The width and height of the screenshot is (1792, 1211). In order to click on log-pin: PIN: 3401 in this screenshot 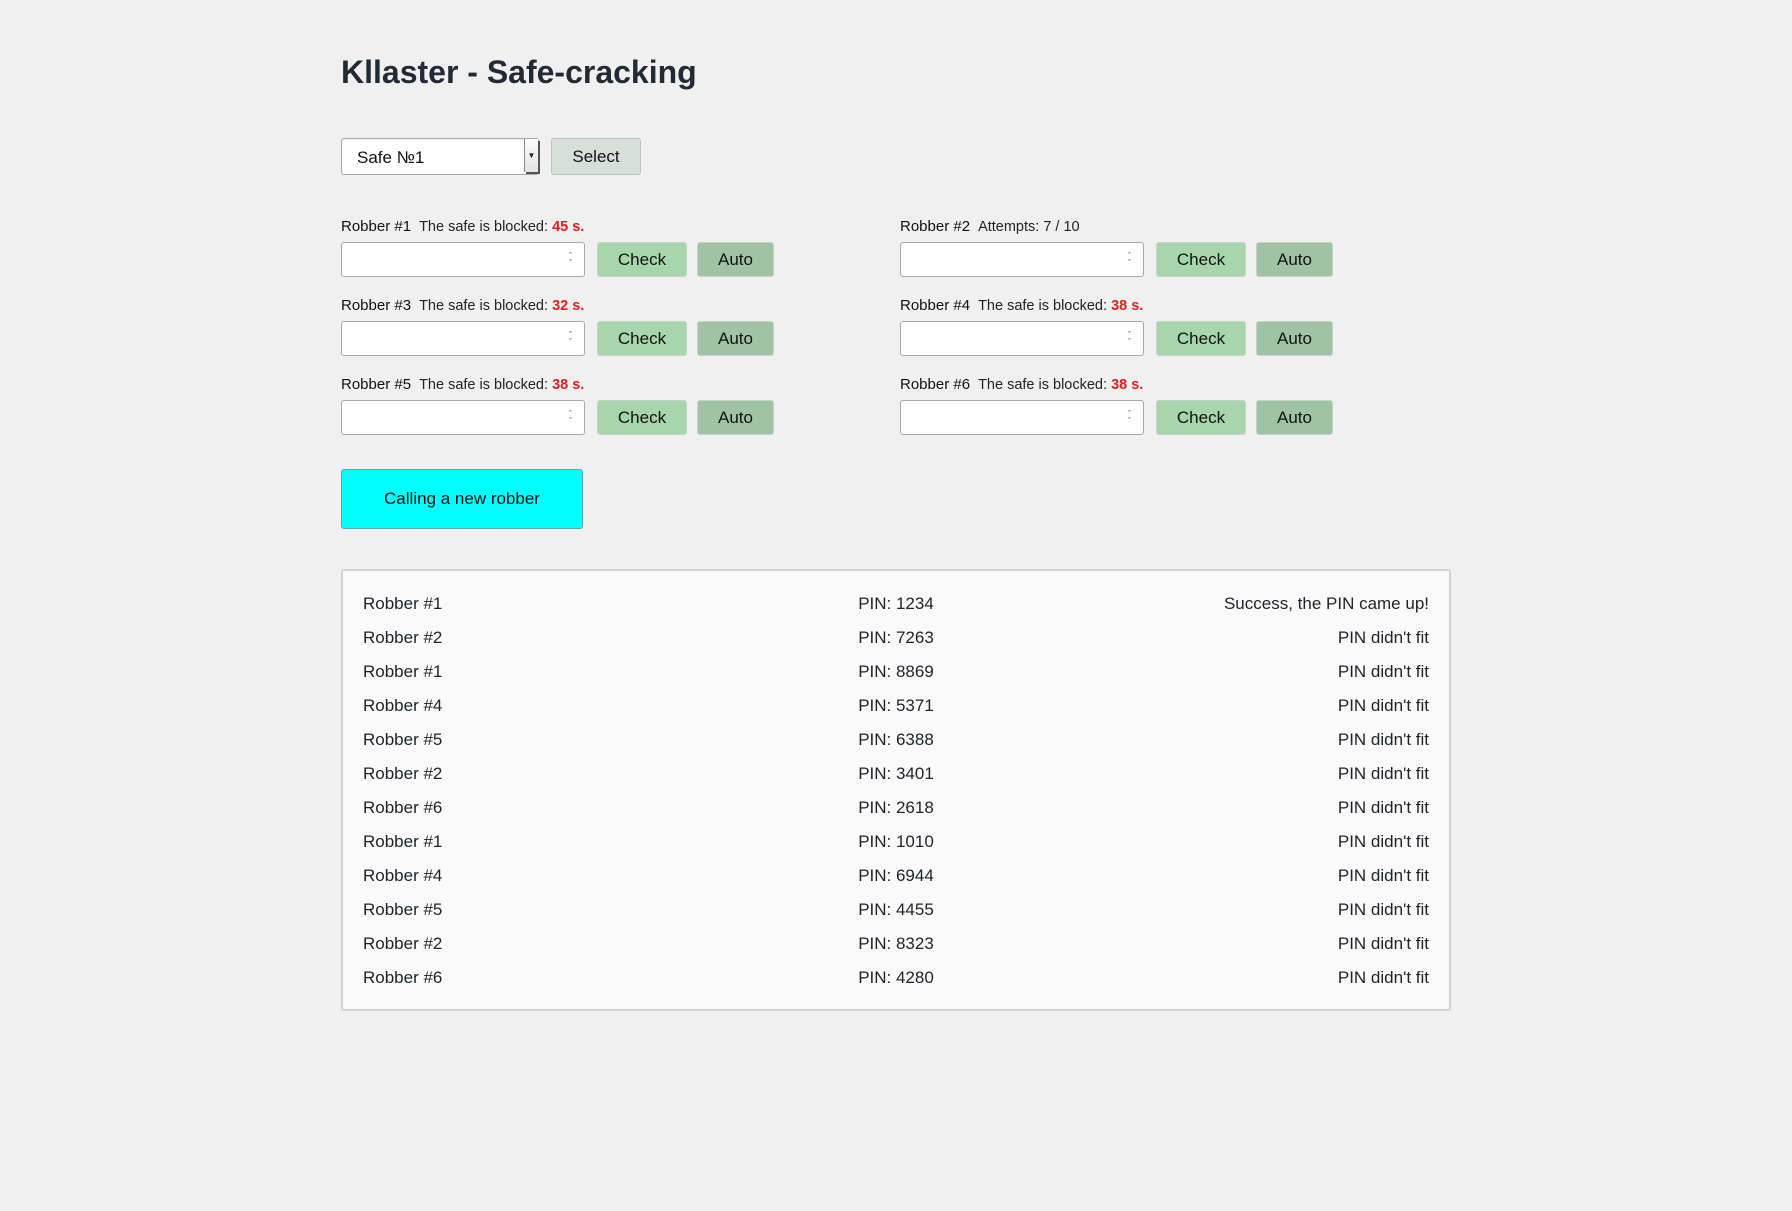, I will do `click(896, 773)`.